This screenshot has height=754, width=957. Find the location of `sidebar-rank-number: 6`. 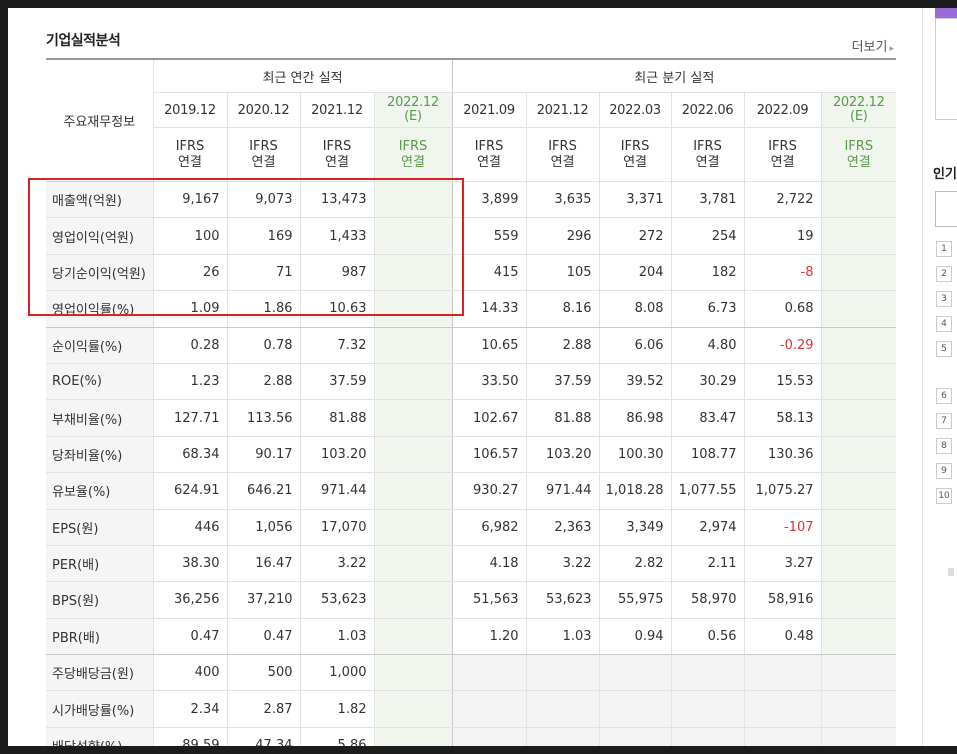

sidebar-rank-number: 6 is located at coordinates (944, 396).